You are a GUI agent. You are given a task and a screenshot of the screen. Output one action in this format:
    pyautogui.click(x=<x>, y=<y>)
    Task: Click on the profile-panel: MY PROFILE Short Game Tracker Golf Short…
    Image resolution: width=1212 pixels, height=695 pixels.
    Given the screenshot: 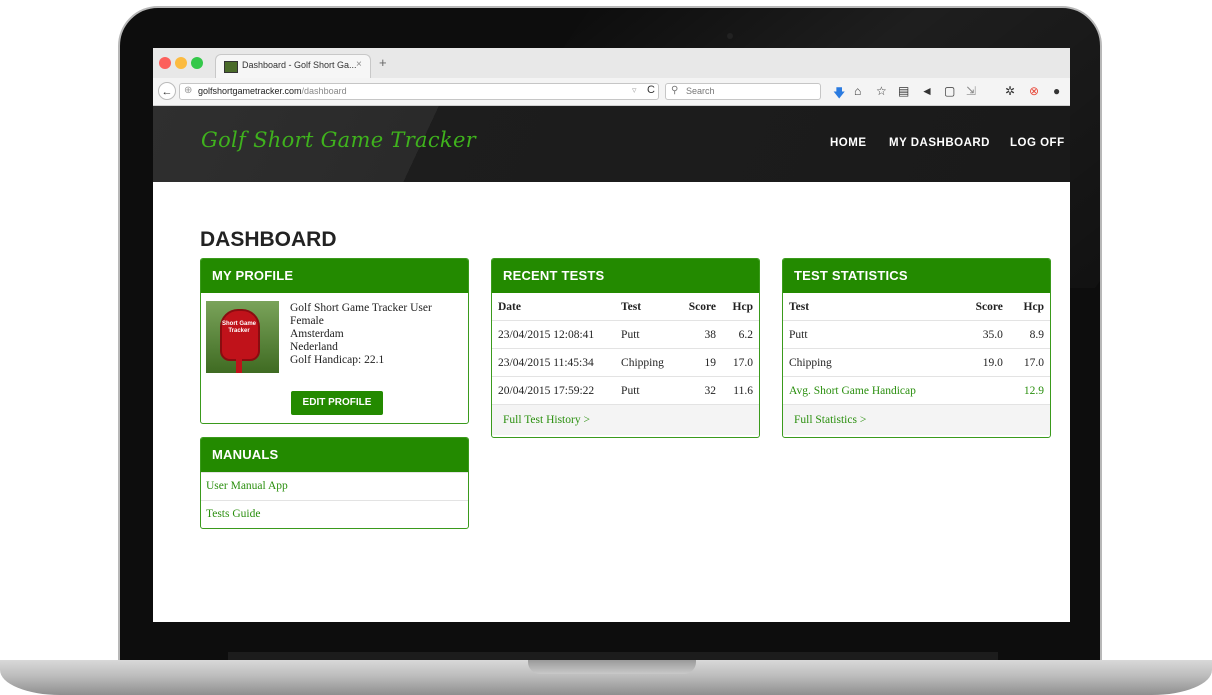 What is the action you would take?
    pyautogui.click(x=334, y=341)
    